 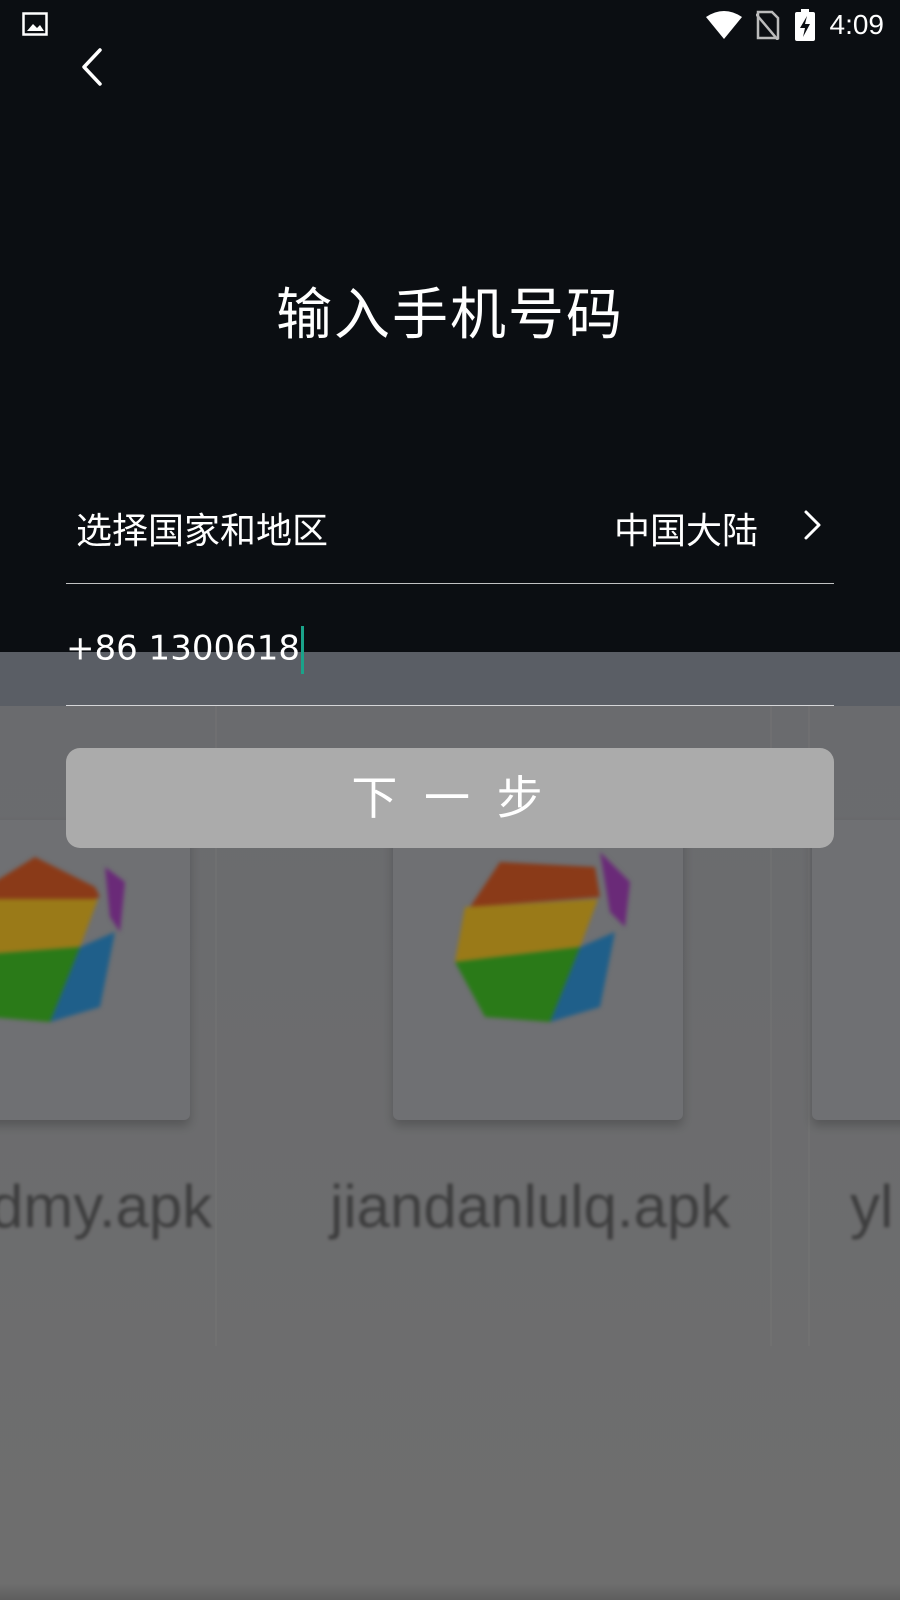 I want to click on chevron-right-icon, so click(x=812, y=525).